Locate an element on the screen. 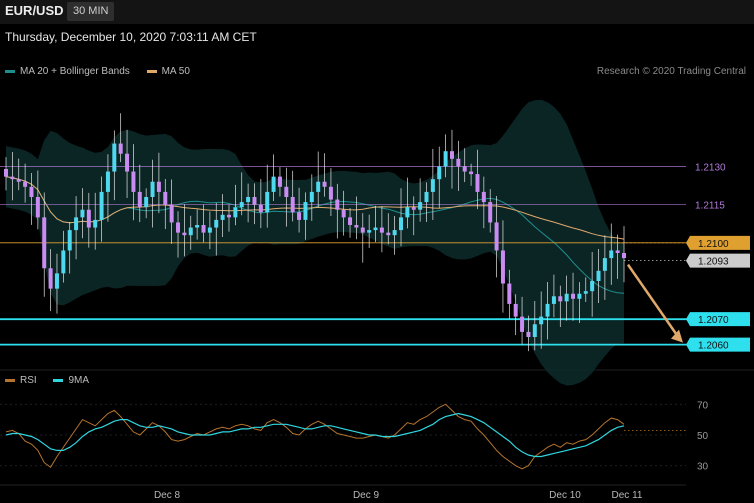  forecast-arrow-line is located at coordinates (653, 300).